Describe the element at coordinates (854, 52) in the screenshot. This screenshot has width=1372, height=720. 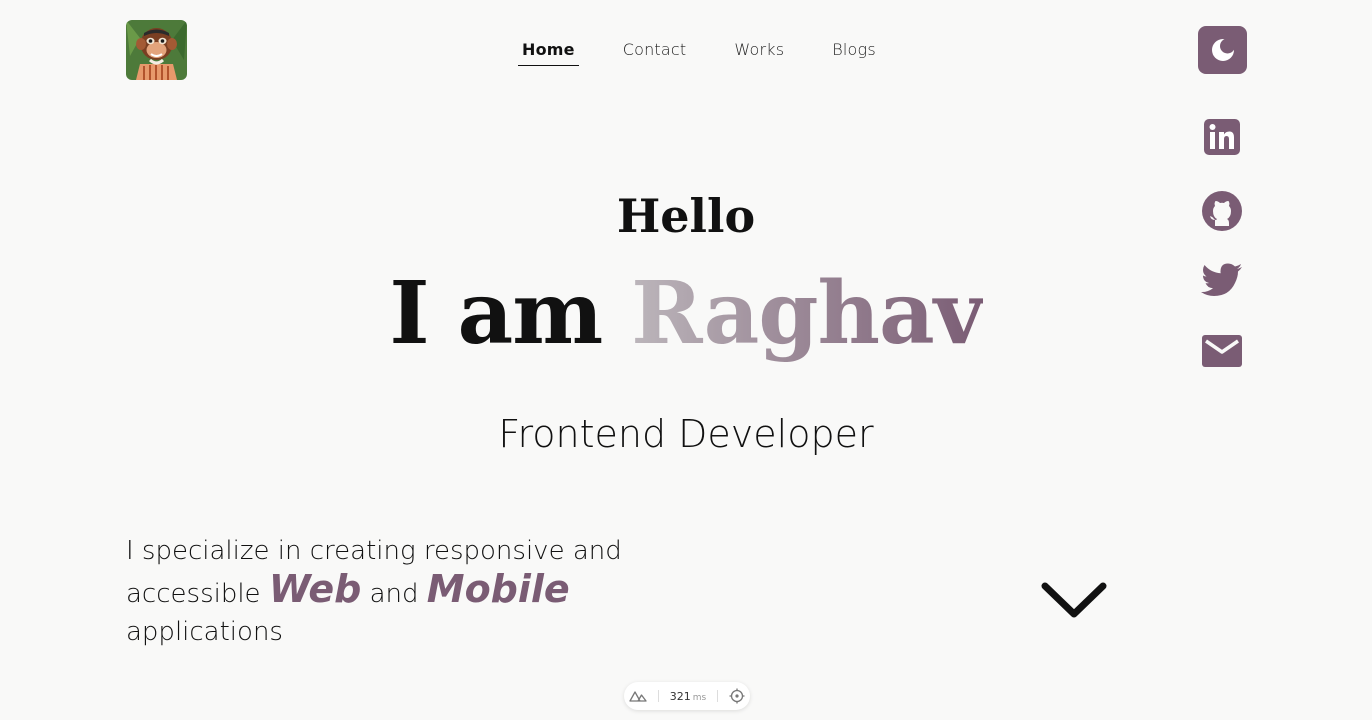
I see `nav-blogs: Blogs` at that location.